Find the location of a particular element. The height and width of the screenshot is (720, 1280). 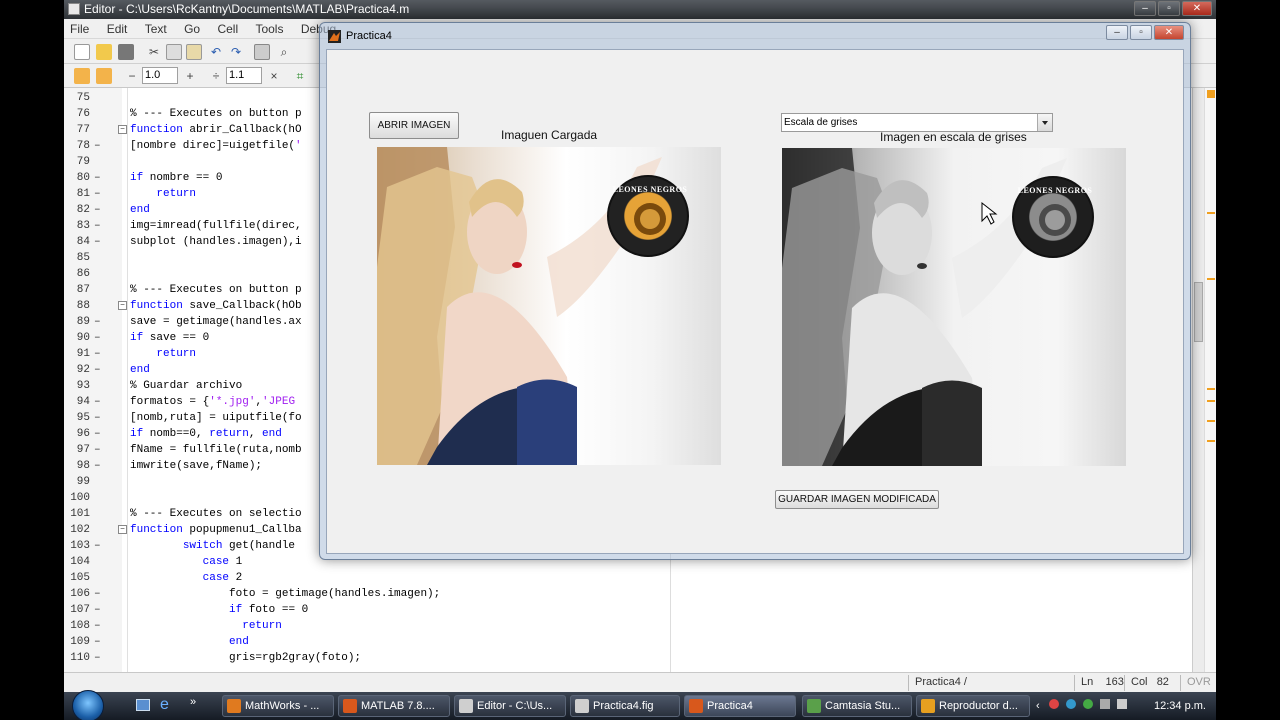

copy-icon is located at coordinates (174, 52).